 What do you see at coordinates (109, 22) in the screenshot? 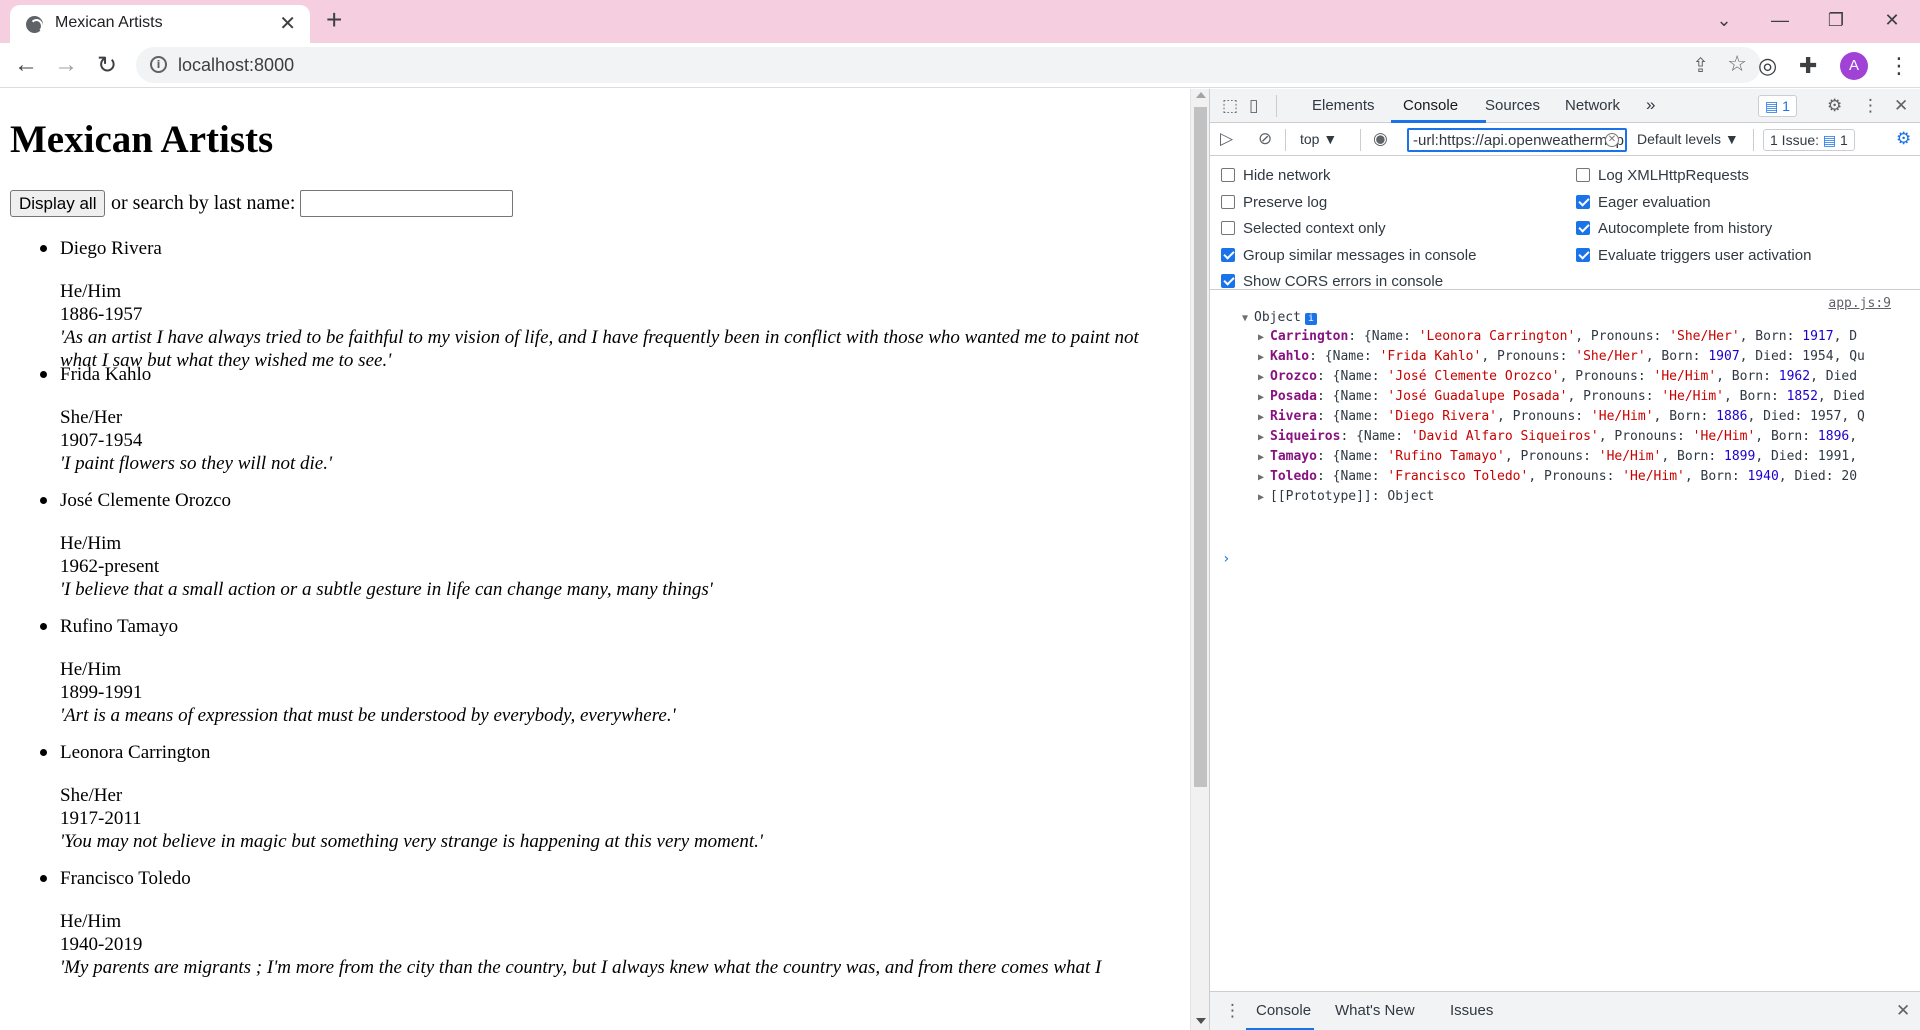
I see `tab-title: Mexican Artists` at bounding box center [109, 22].